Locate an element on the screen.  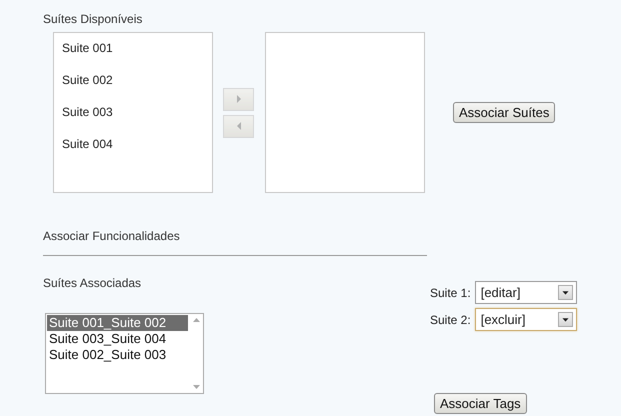
section-title: Associar Funcionalidades is located at coordinates (112, 236).